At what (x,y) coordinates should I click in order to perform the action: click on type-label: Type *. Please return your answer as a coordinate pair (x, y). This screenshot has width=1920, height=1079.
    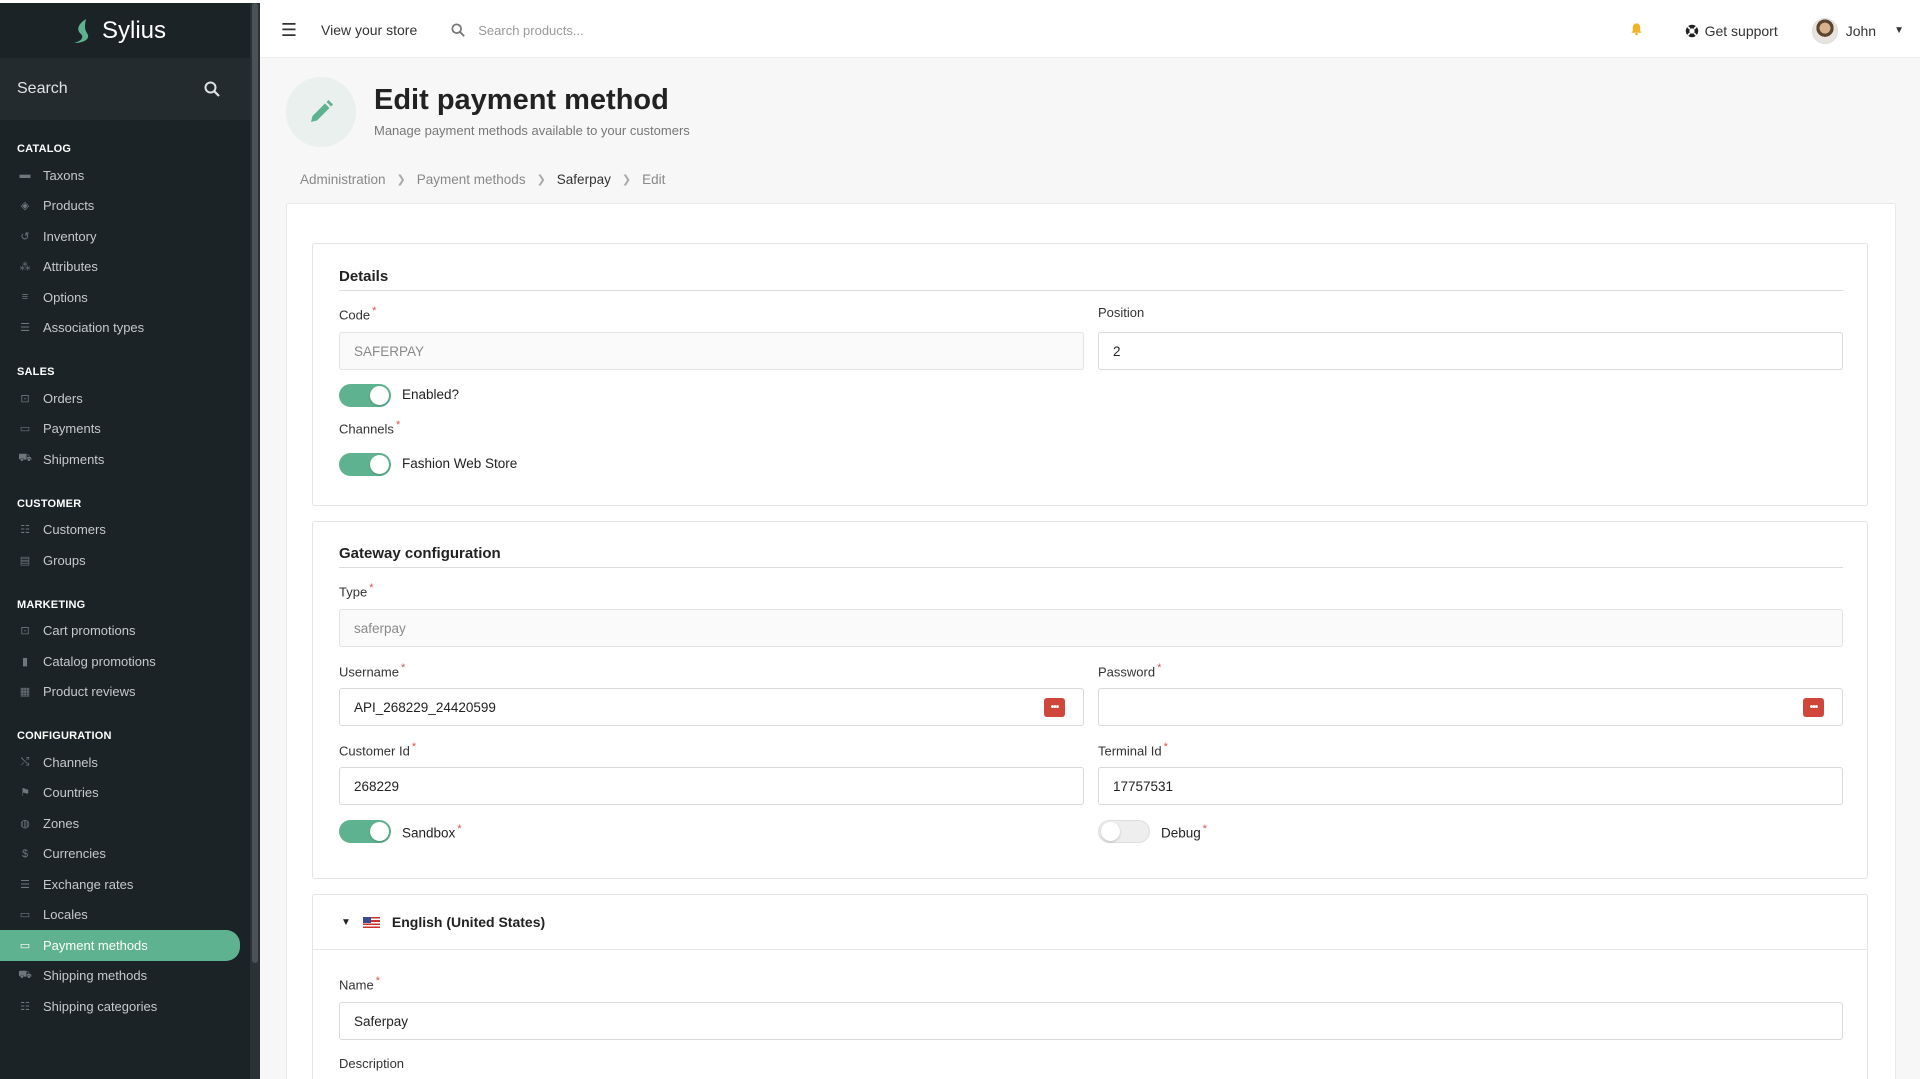
    Looking at the image, I should click on (356, 591).